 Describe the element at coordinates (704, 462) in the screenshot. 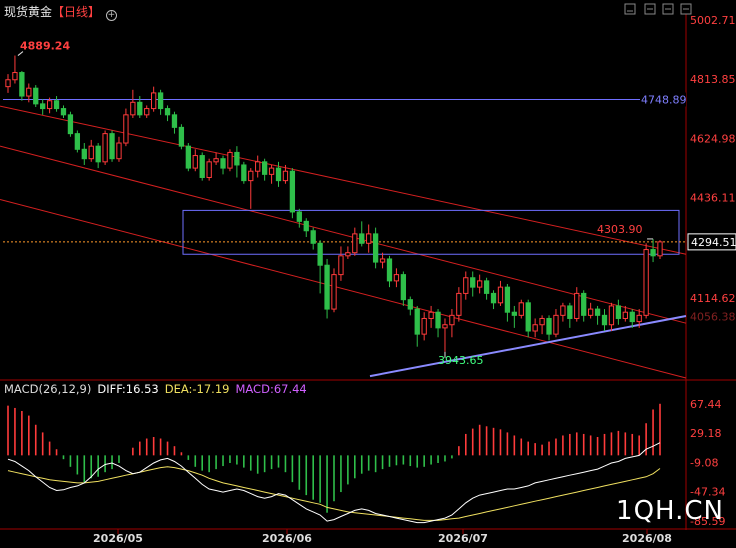

I see `macd-tick-label: -9.08` at that location.